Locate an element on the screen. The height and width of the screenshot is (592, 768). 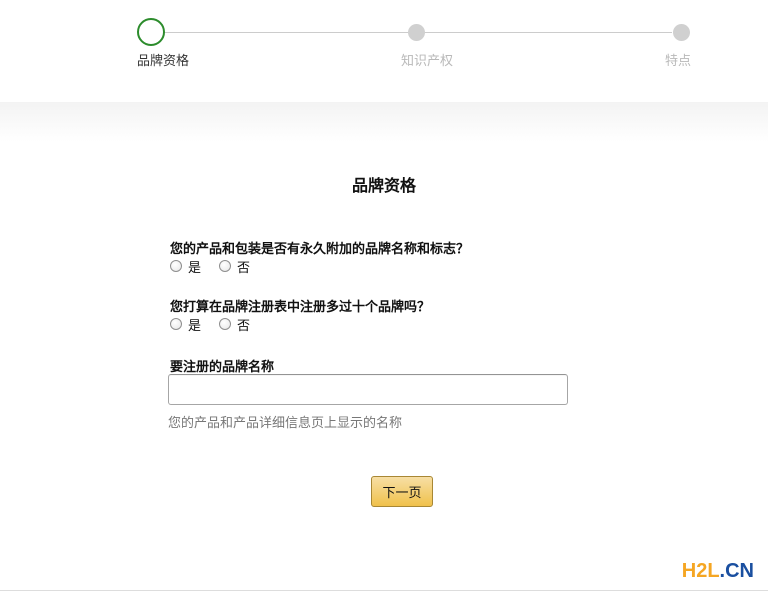
step-1-label: 品牌资格 is located at coordinates (163, 61).